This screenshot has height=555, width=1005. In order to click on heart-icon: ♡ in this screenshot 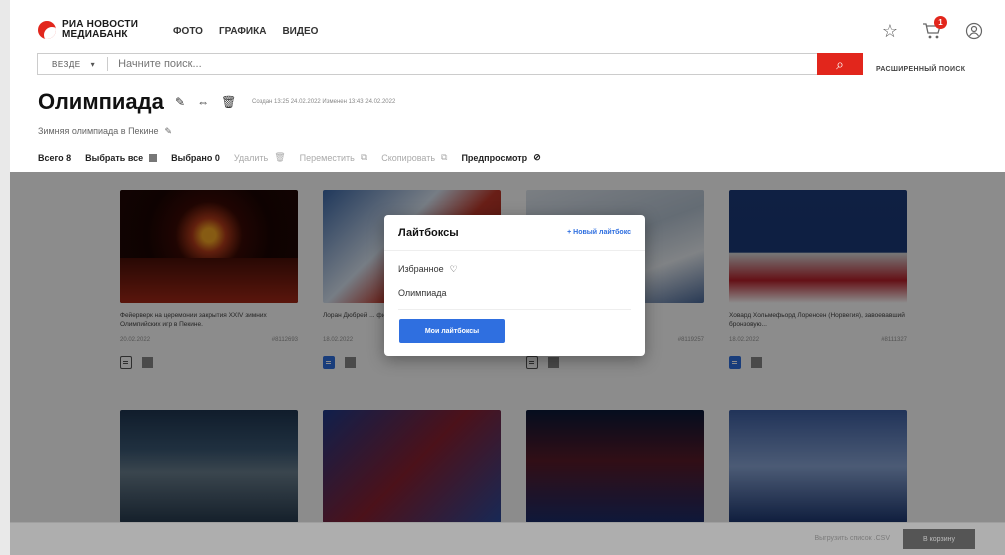, I will do `click(453, 268)`.